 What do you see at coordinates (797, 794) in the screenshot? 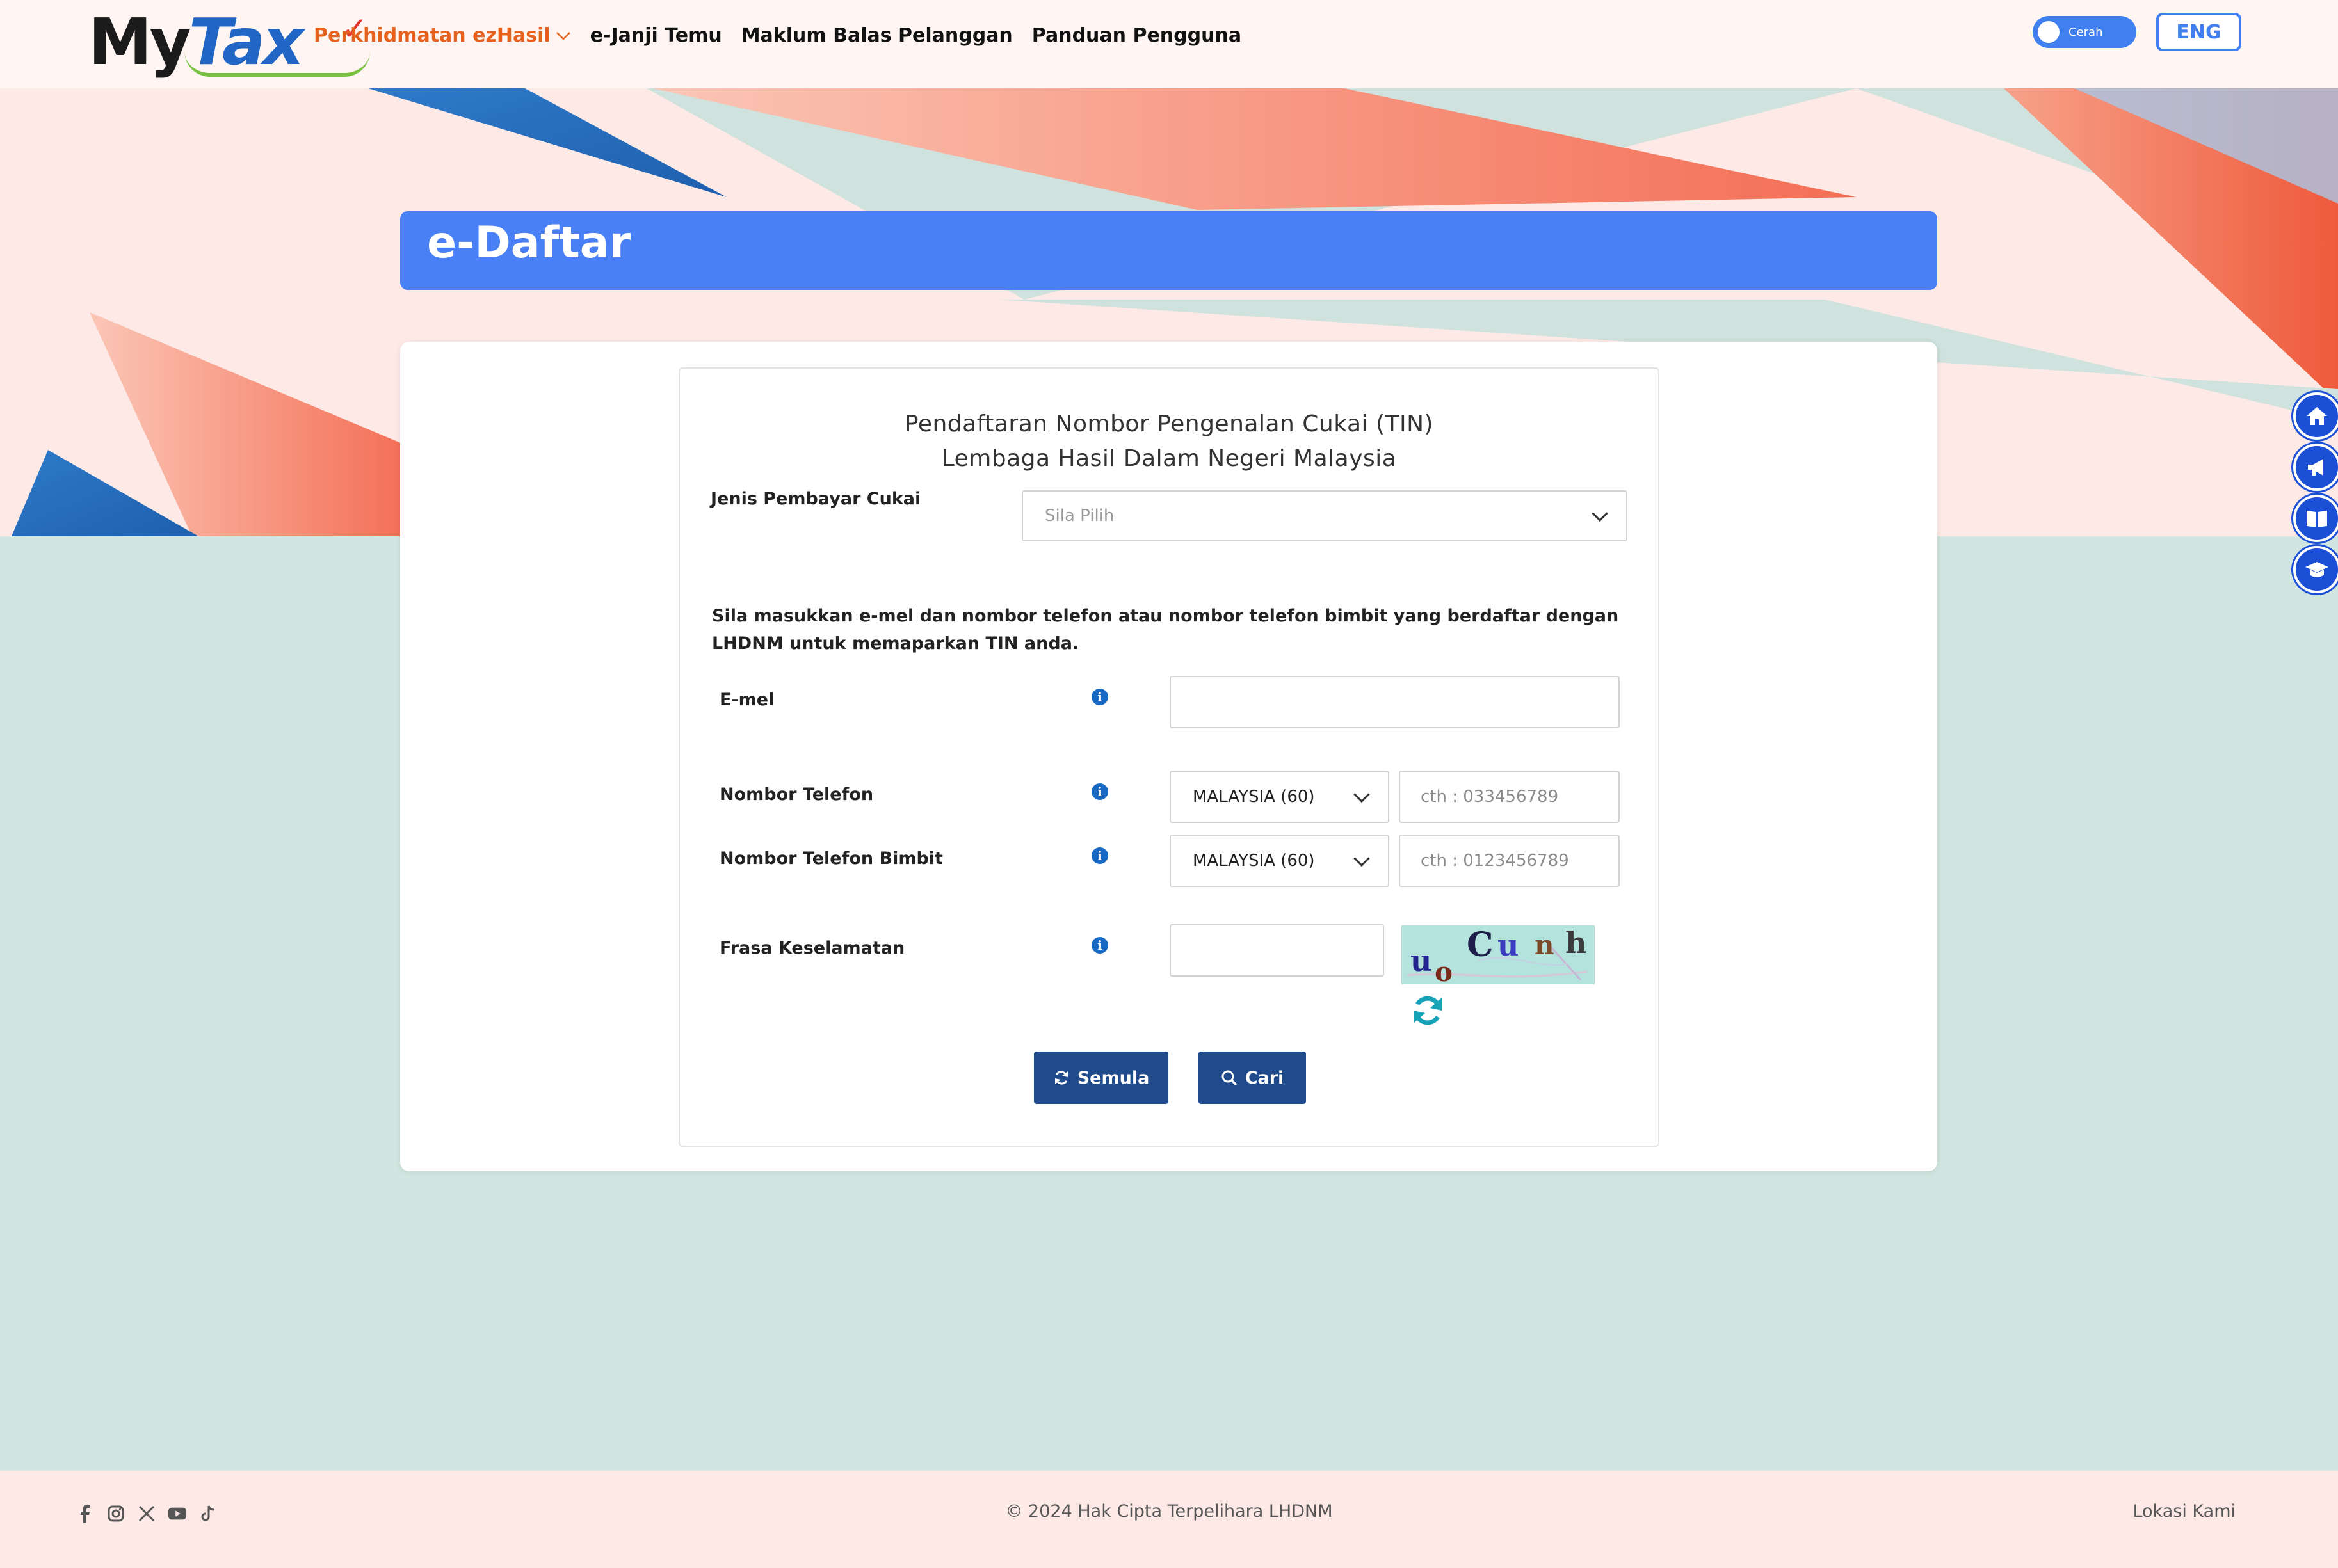
I see `phone-label: Nombor Telefon` at bounding box center [797, 794].